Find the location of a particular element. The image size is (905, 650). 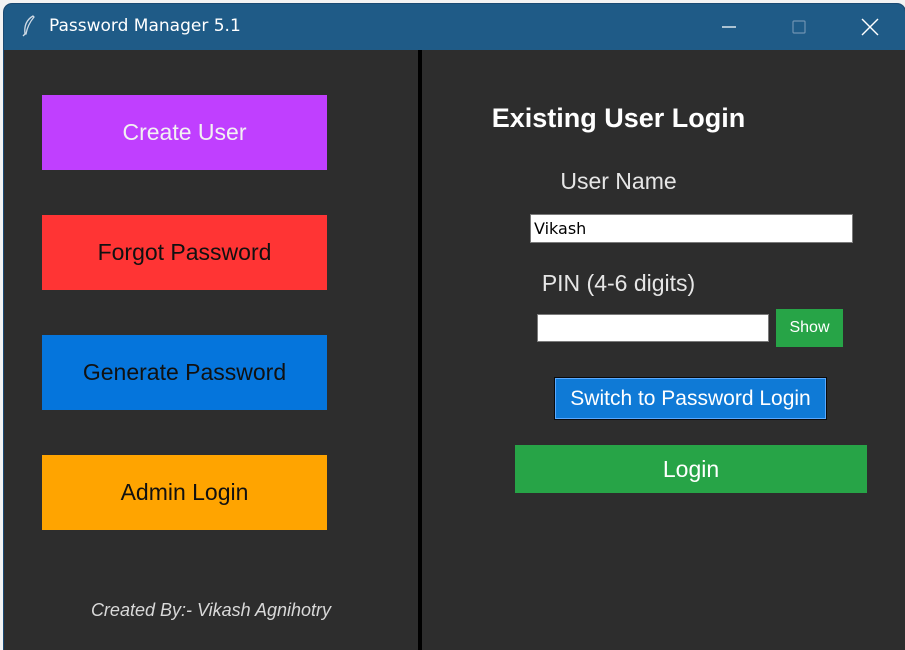

maximize-icon is located at coordinates (799, 27).